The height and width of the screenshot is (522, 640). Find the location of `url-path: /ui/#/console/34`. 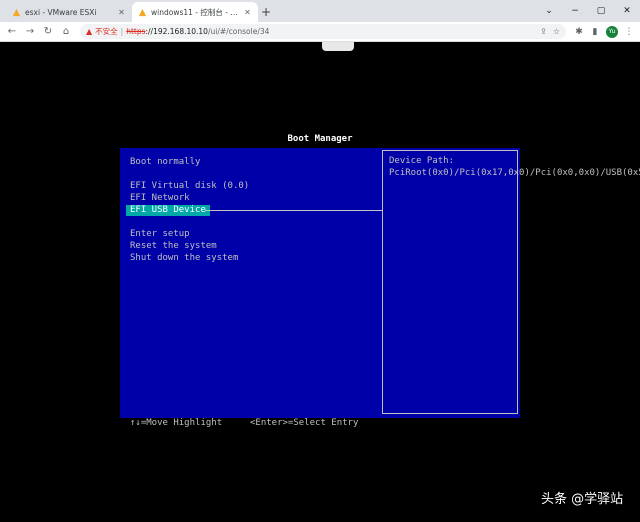

url-path: /ui/#/console/34 is located at coordinates (238, 31).